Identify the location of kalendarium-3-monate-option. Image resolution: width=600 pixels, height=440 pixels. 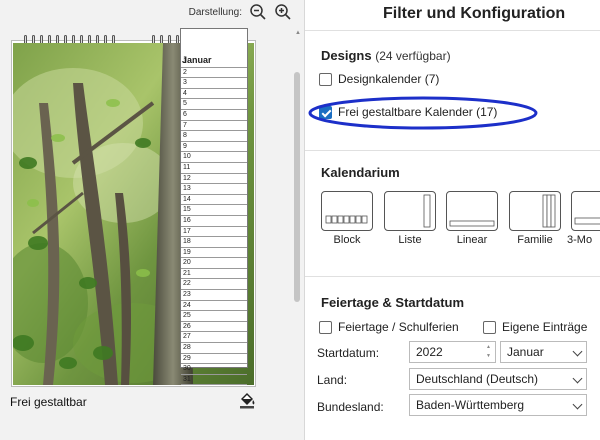
(585, 211).